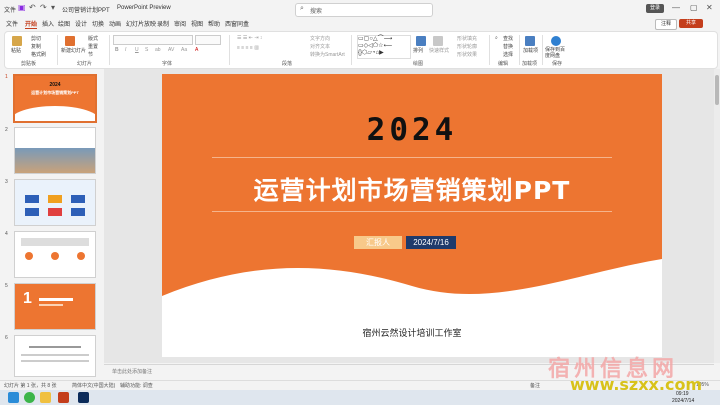 Image resolution: width=720 pixels, height=405 pixels. What do you see at coordinates (137, 50) in the screenshot?
I see `underline-button: U` at bounding box center [137, 50].